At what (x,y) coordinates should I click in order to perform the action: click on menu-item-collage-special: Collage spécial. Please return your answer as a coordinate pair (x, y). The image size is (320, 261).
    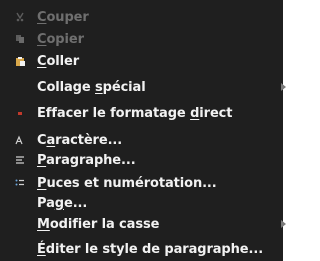
    Looking at the image, I should click on (143, 87).